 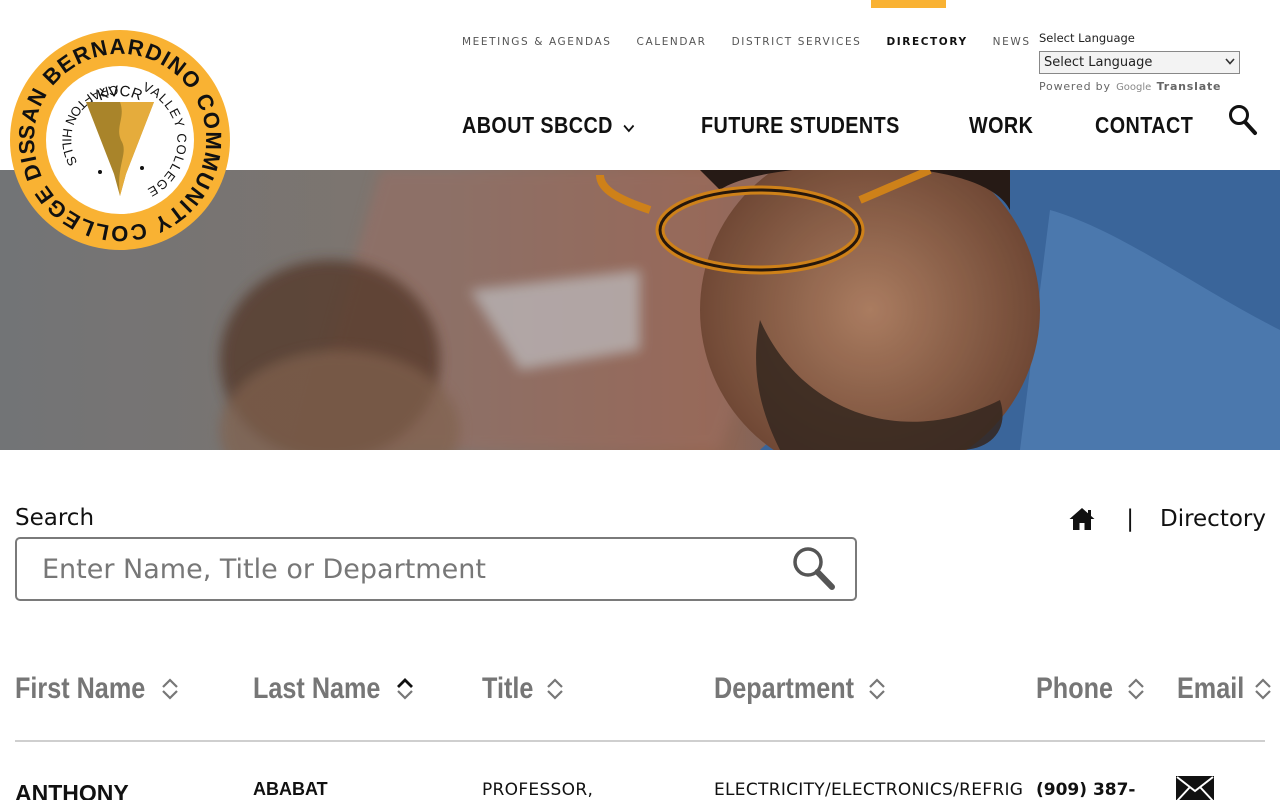 I want to click on nav-about-sbccd: ABOUT SBCCD, so click(x=548, y=125).